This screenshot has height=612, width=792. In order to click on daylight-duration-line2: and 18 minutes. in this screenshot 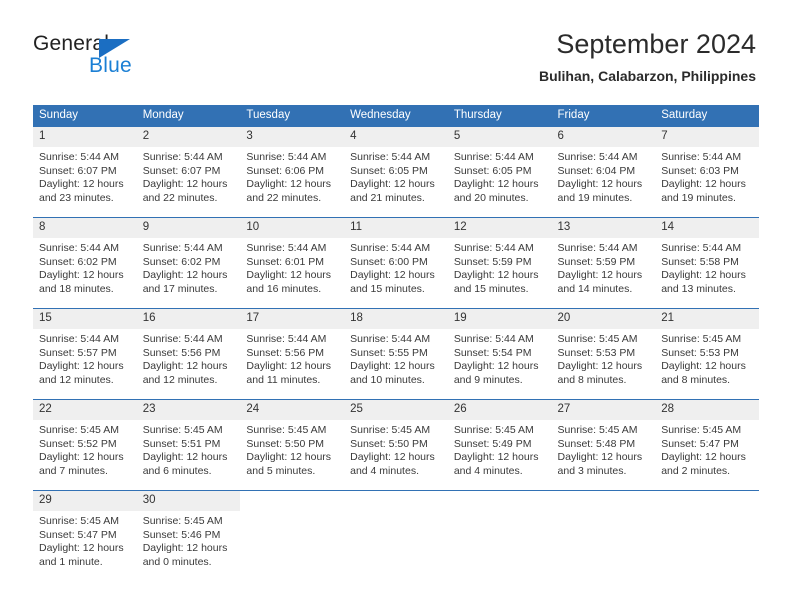, I will do `click(76, 288)`.